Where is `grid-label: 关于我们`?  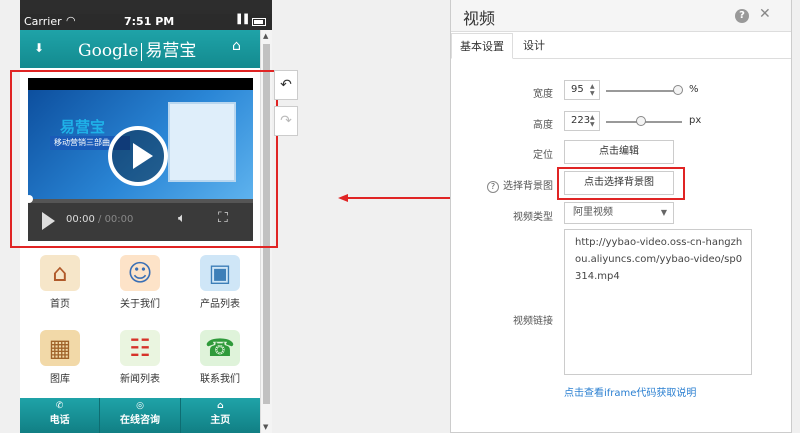 grid-label: 关于我们 is located at coordinates (140, 304).